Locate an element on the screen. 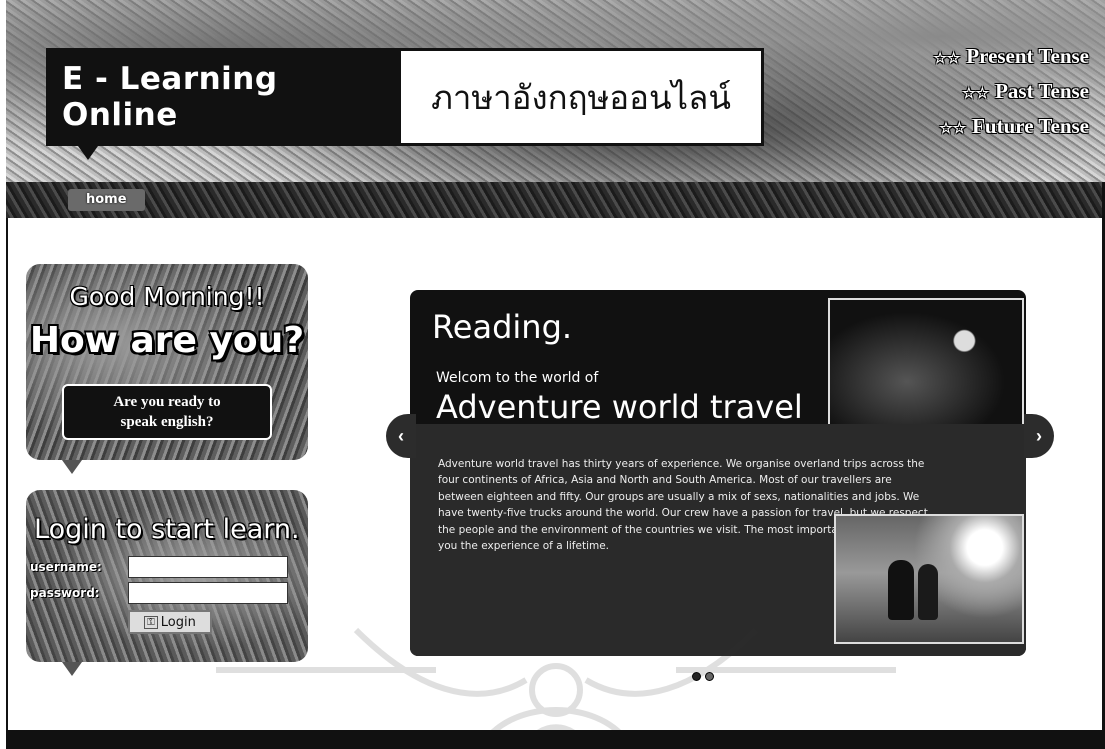 The image size is (1105, 749). slide-headline: Adventure world travel is located at coordinates (619, 407).